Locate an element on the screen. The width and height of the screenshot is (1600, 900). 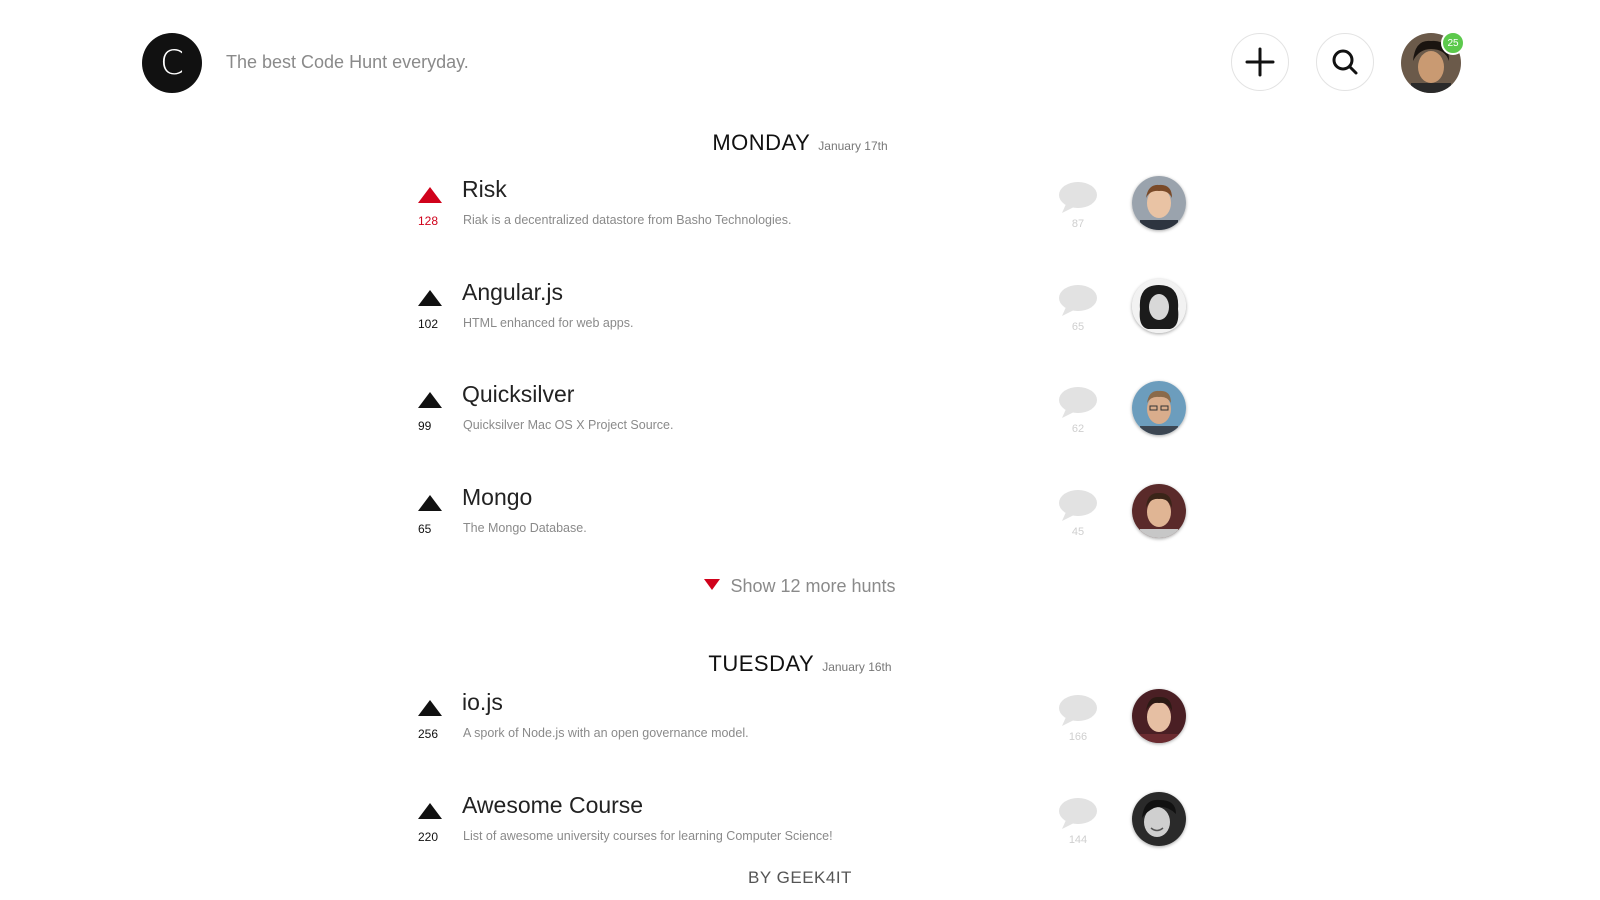
vote-count: 65 is located at coordinates (425, 529).